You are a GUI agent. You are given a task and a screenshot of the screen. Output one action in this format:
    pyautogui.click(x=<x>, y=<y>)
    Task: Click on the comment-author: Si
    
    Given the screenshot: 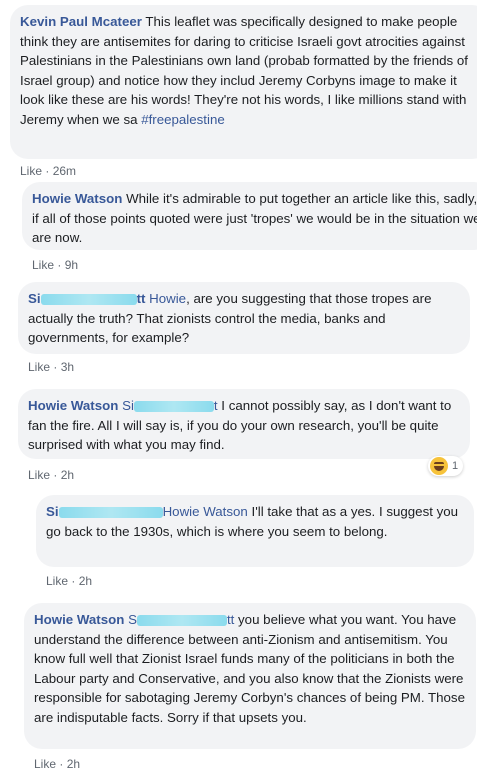 What is the action you would take?
    pyautogui.click(x=104, y=511)
    